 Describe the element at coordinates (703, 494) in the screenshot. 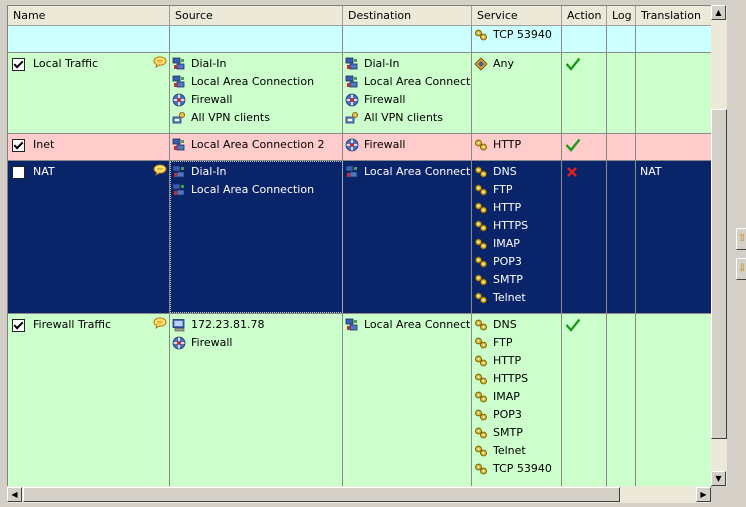

I see `scroll-right-button: ▶` at that location.